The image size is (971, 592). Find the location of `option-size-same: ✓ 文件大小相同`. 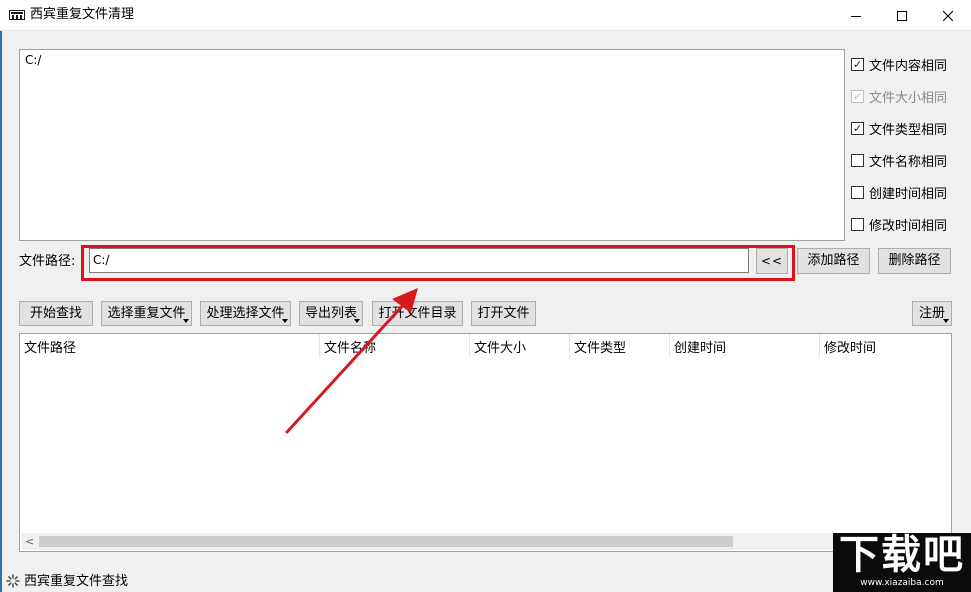

option-size-same: ✓ 文件大小相同 is located at coordinates (899, 96).